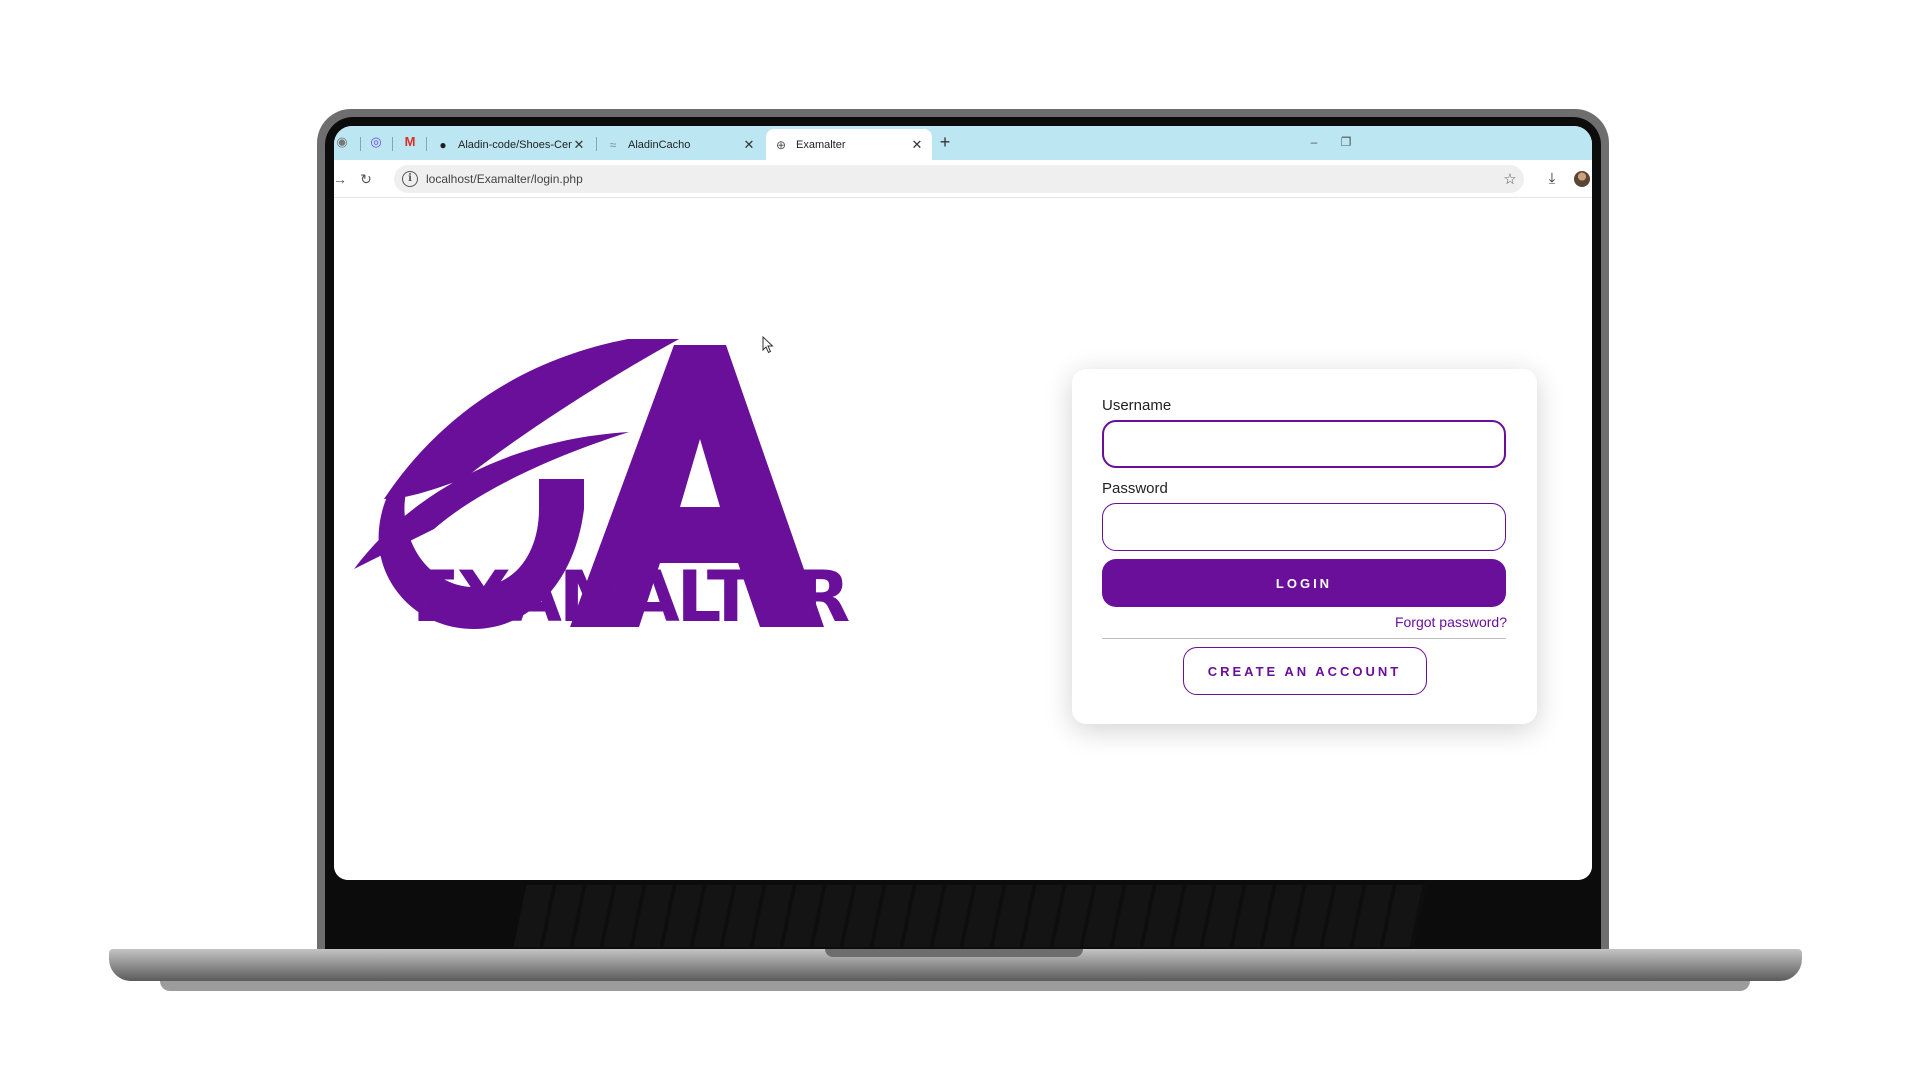 The image size is (1920, 1080). Describe the element at coordinates (1304, 622) in the screenshot. I see `forgot-password-link: Forgot password?` at that location.